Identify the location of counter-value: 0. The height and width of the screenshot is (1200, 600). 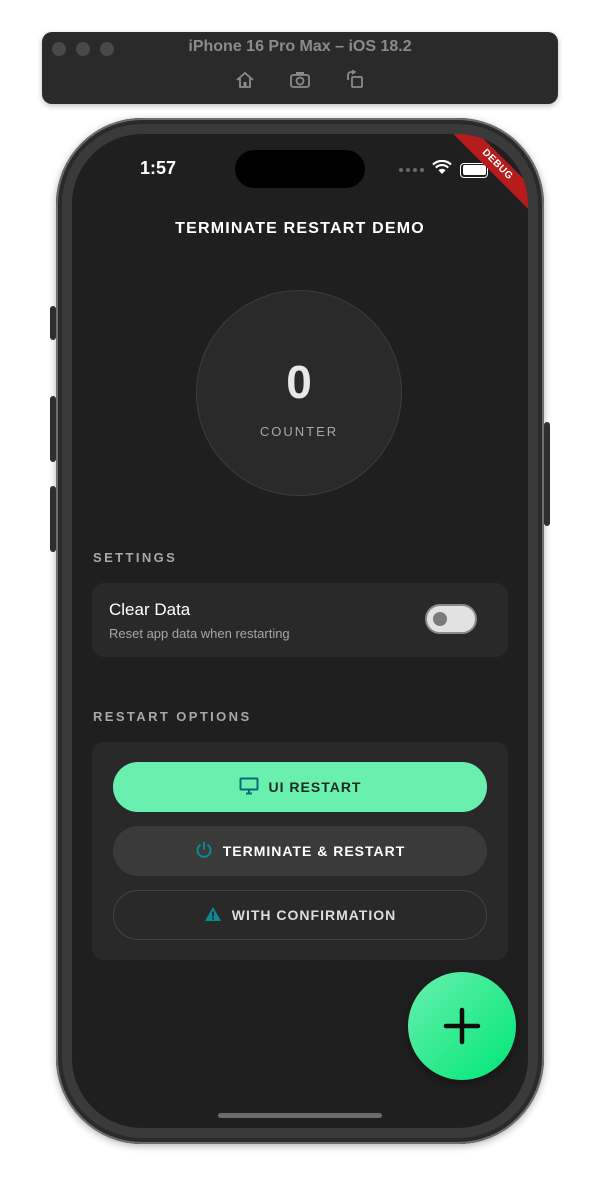
(299, 382).